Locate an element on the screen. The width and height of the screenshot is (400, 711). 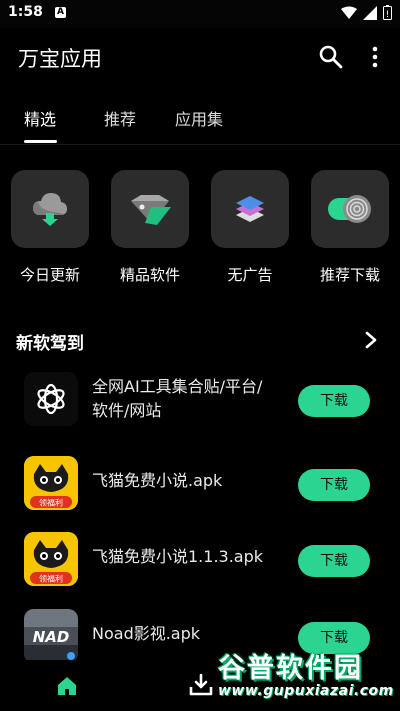
category-recommended-downloads: 推荐下载 is located at coordinates (350, 227).